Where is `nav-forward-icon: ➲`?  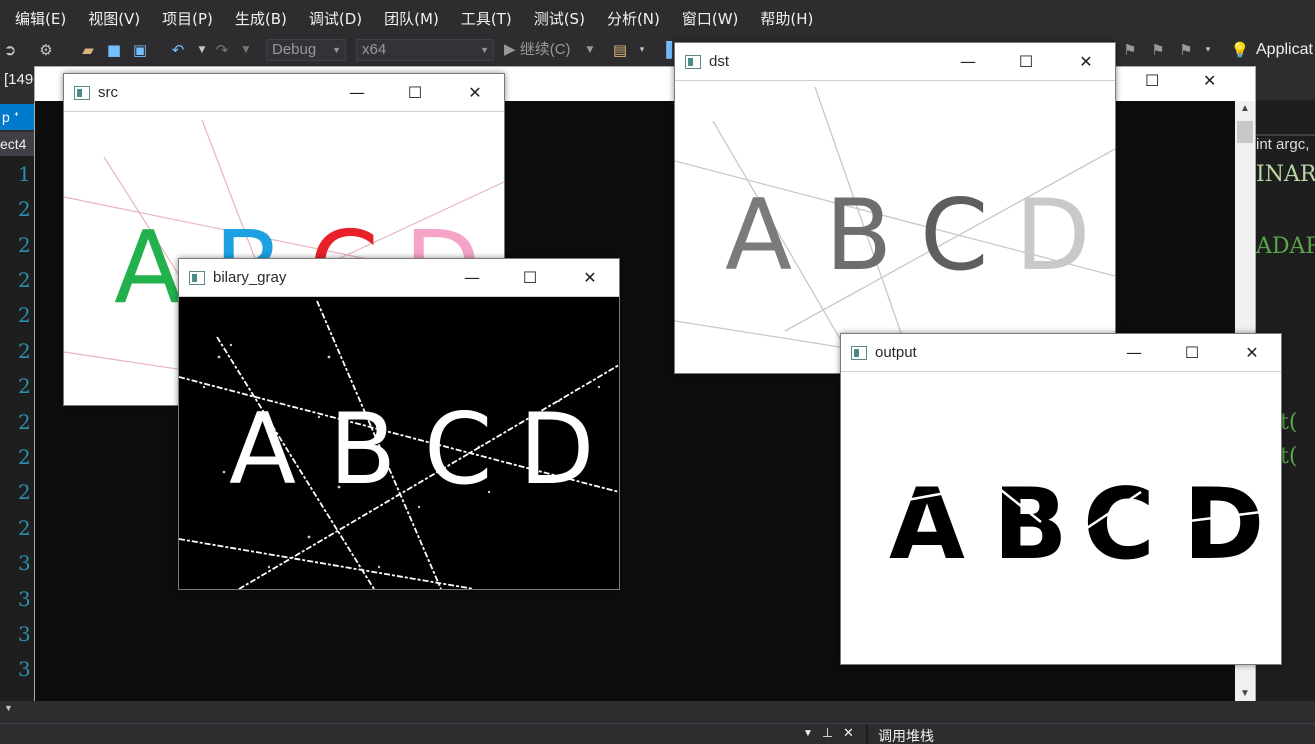
nav-forward-icon: ➲ is located at coordinates (10, 50).